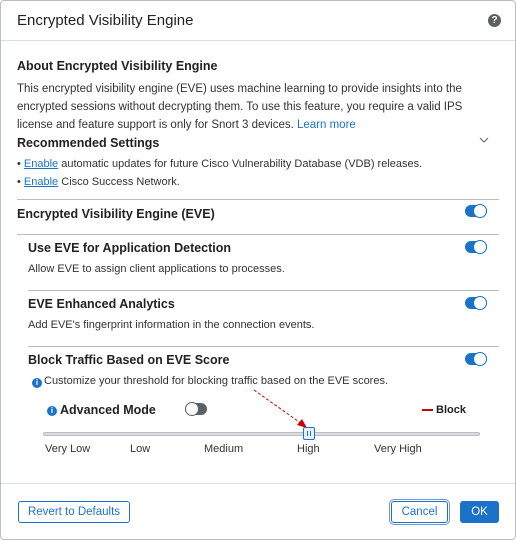 The width and height of the screenshot is (516, 540). I want to click on recommended-item-csn: • Enable Cisco Success Network., so click(98, 182).